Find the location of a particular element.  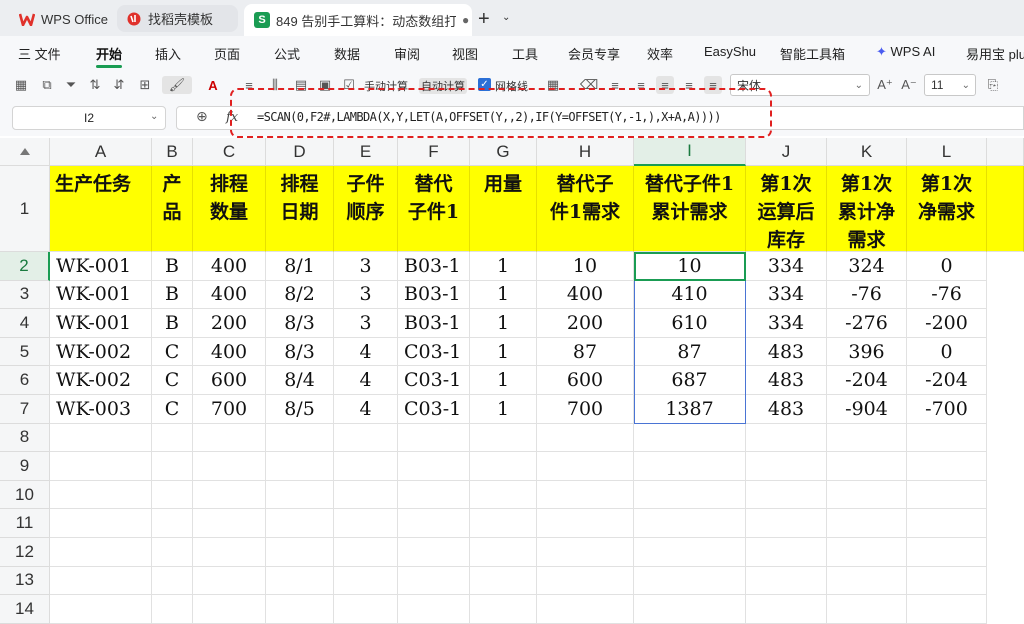

cell-L3: -76 is located at coordinates (947, 295).